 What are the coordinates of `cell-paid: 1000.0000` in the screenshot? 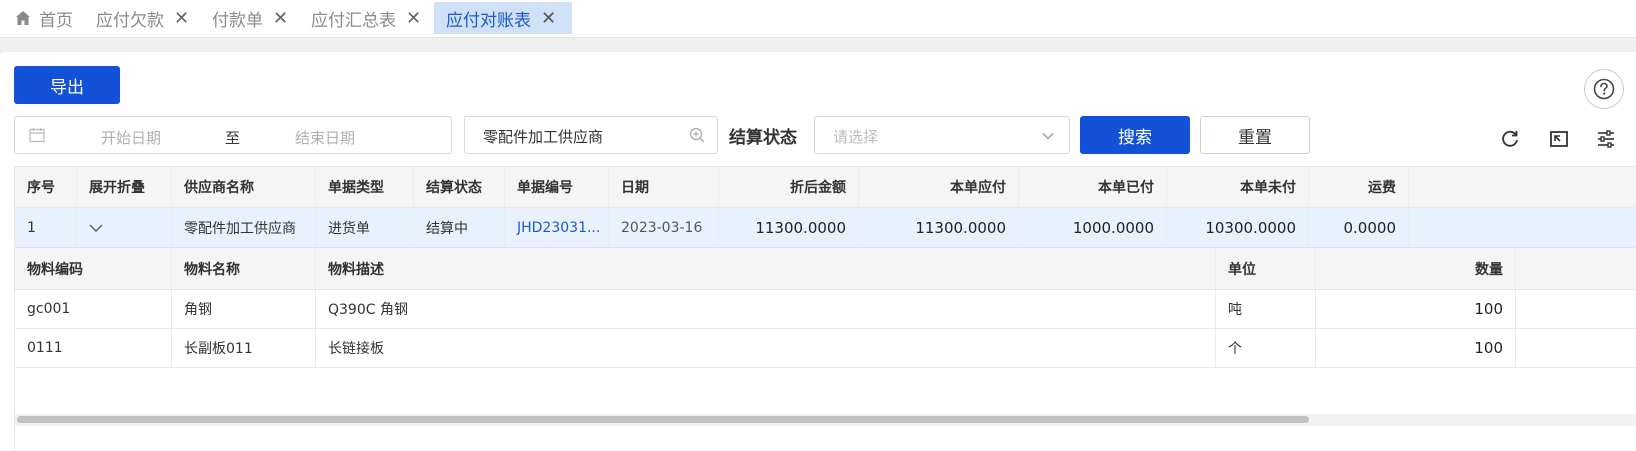 It's located at (1093, 227).